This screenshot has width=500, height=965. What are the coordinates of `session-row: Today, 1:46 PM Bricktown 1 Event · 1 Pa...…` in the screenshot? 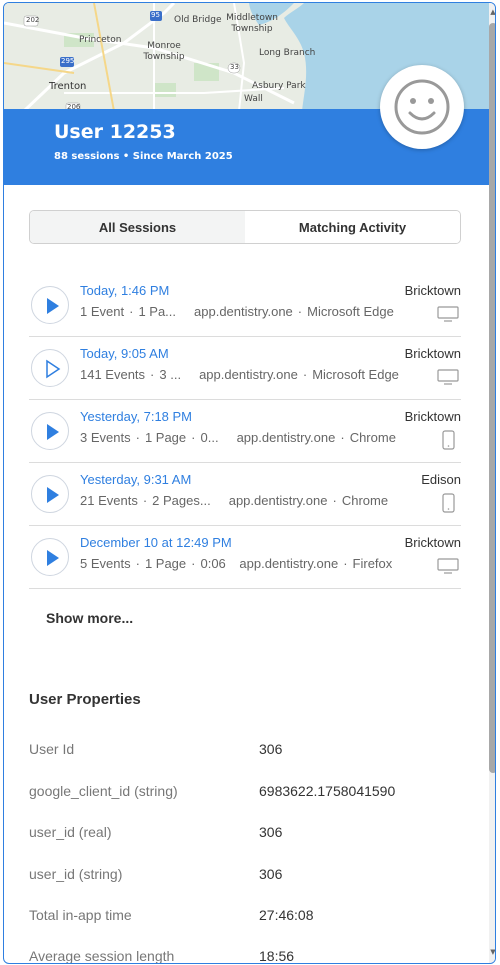 It's located at (245, 305).